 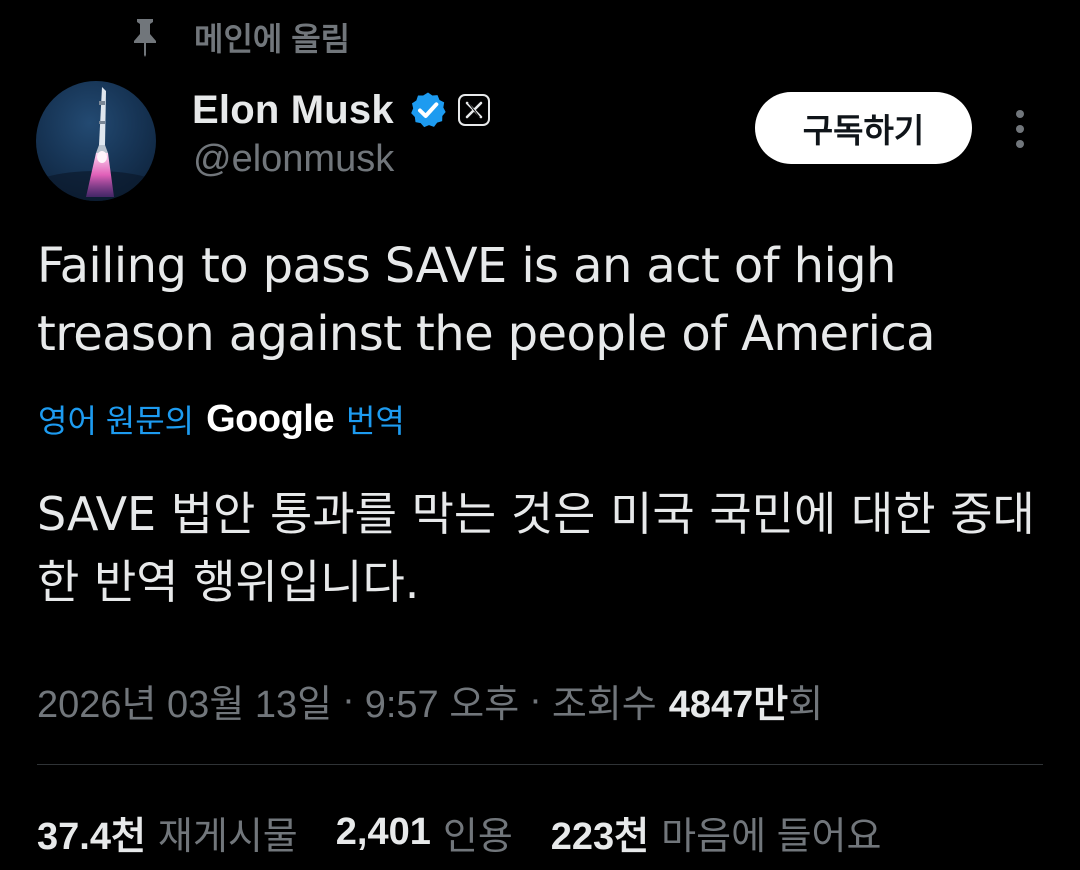 I want to click on reposts-stat: 37.4천 재게시물, so click(x=167, y=832).